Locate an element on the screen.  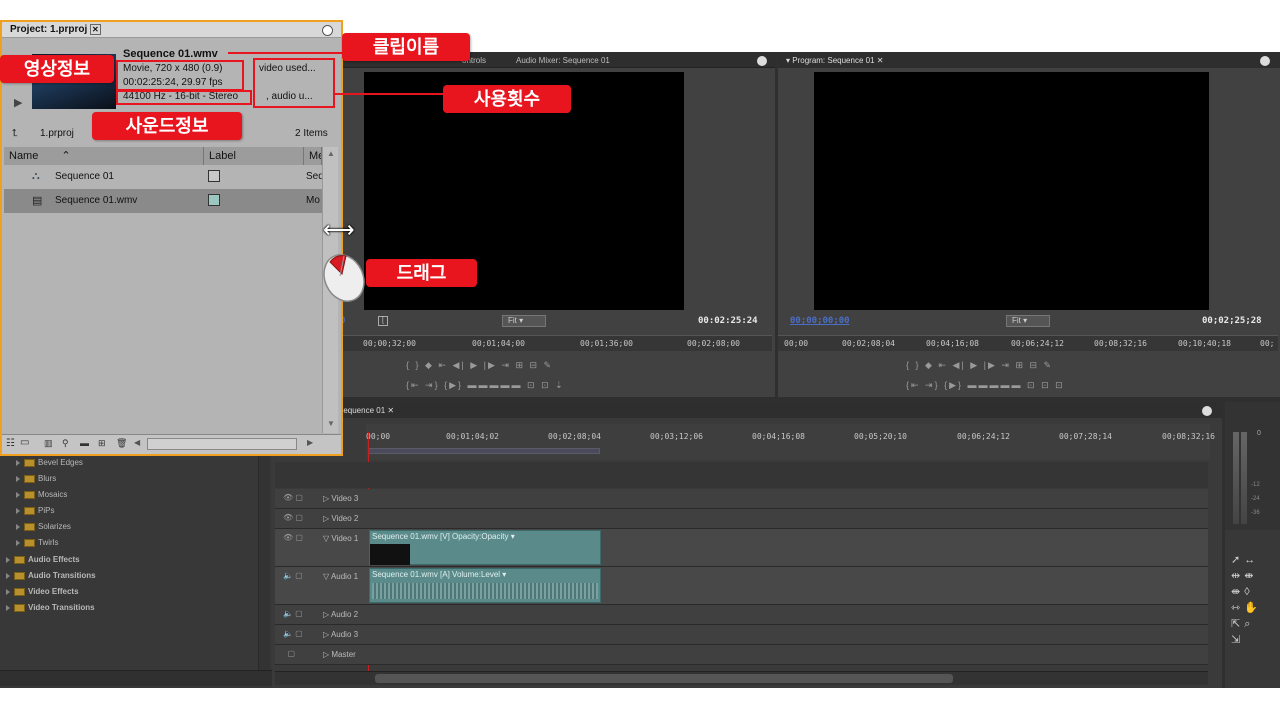
video-clip: Sequence 01.wmv [V] Opacity:Opacity ▾ is located at coordinates (485, 547).